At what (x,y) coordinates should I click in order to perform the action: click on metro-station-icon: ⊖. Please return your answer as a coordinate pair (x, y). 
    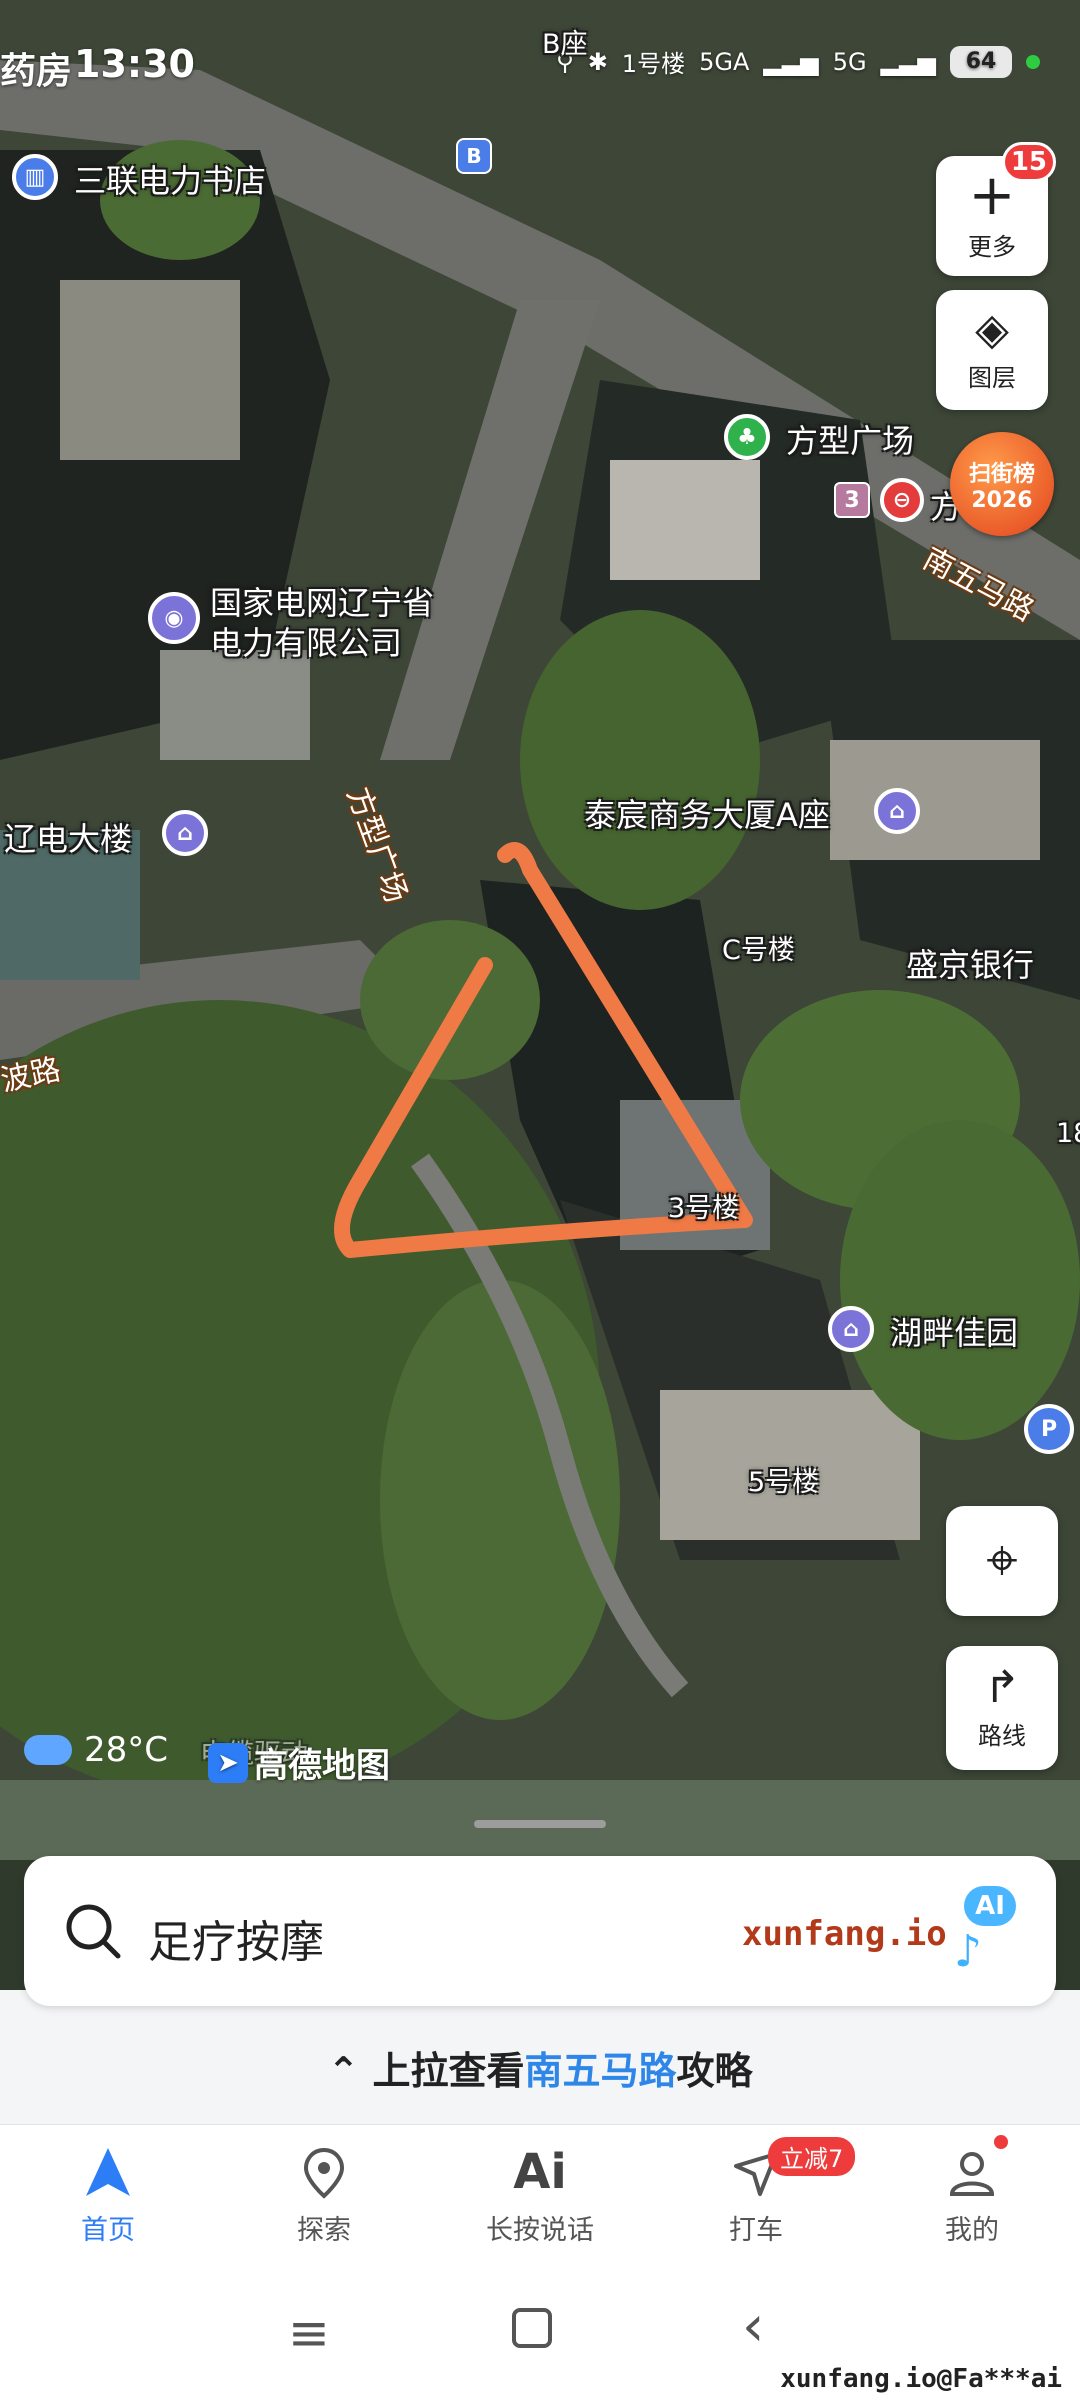
    Looking at the image, I should click on (902, 500).